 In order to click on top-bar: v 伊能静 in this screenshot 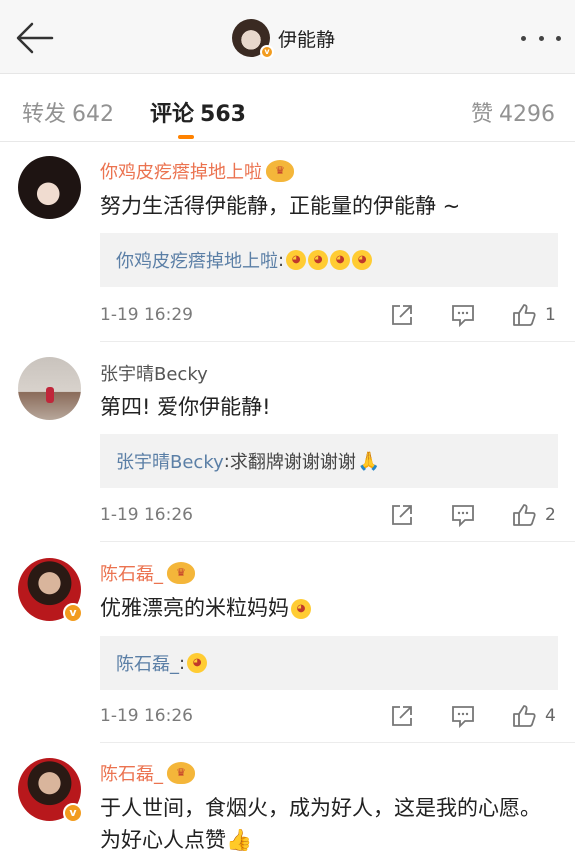, I will do `click(287, 37)`.